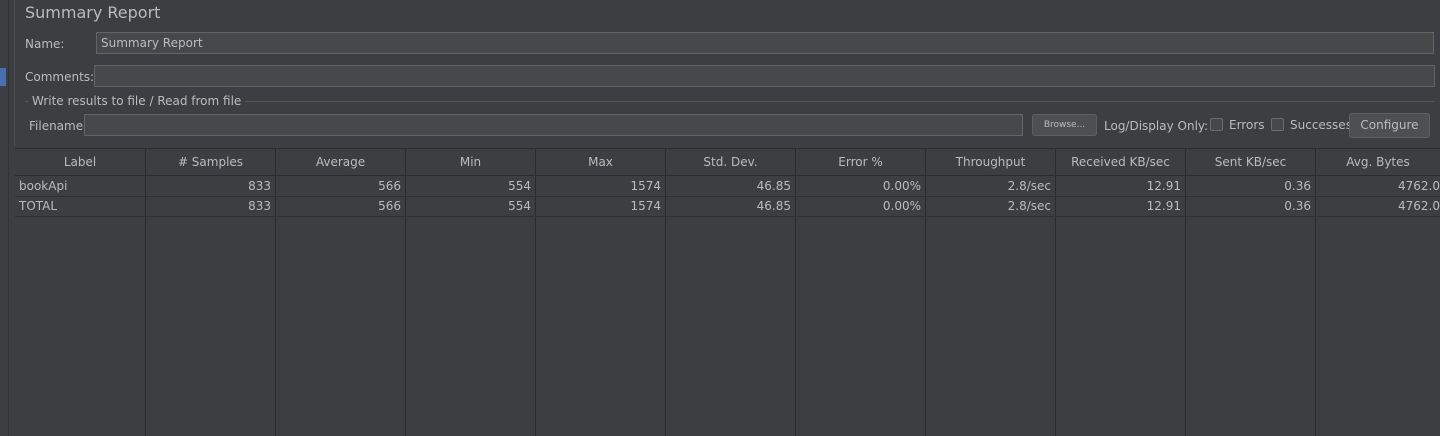  I want to click on comments-field, so click(764, 76).